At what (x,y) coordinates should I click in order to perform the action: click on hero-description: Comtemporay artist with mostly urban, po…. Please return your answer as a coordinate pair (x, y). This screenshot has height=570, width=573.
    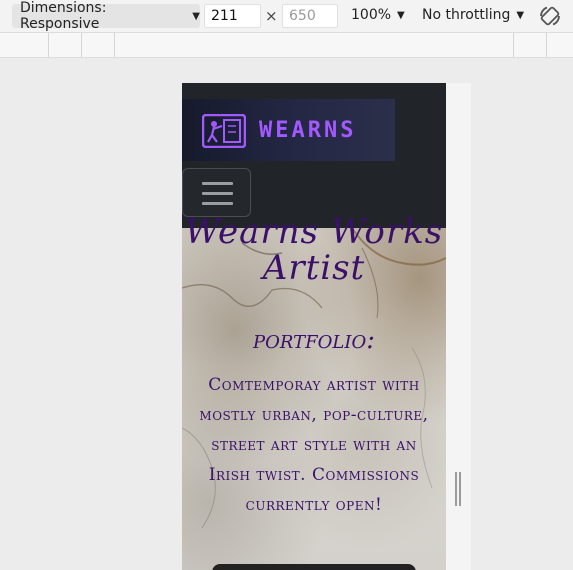
    Looking at the image, I should click on (314, 445).